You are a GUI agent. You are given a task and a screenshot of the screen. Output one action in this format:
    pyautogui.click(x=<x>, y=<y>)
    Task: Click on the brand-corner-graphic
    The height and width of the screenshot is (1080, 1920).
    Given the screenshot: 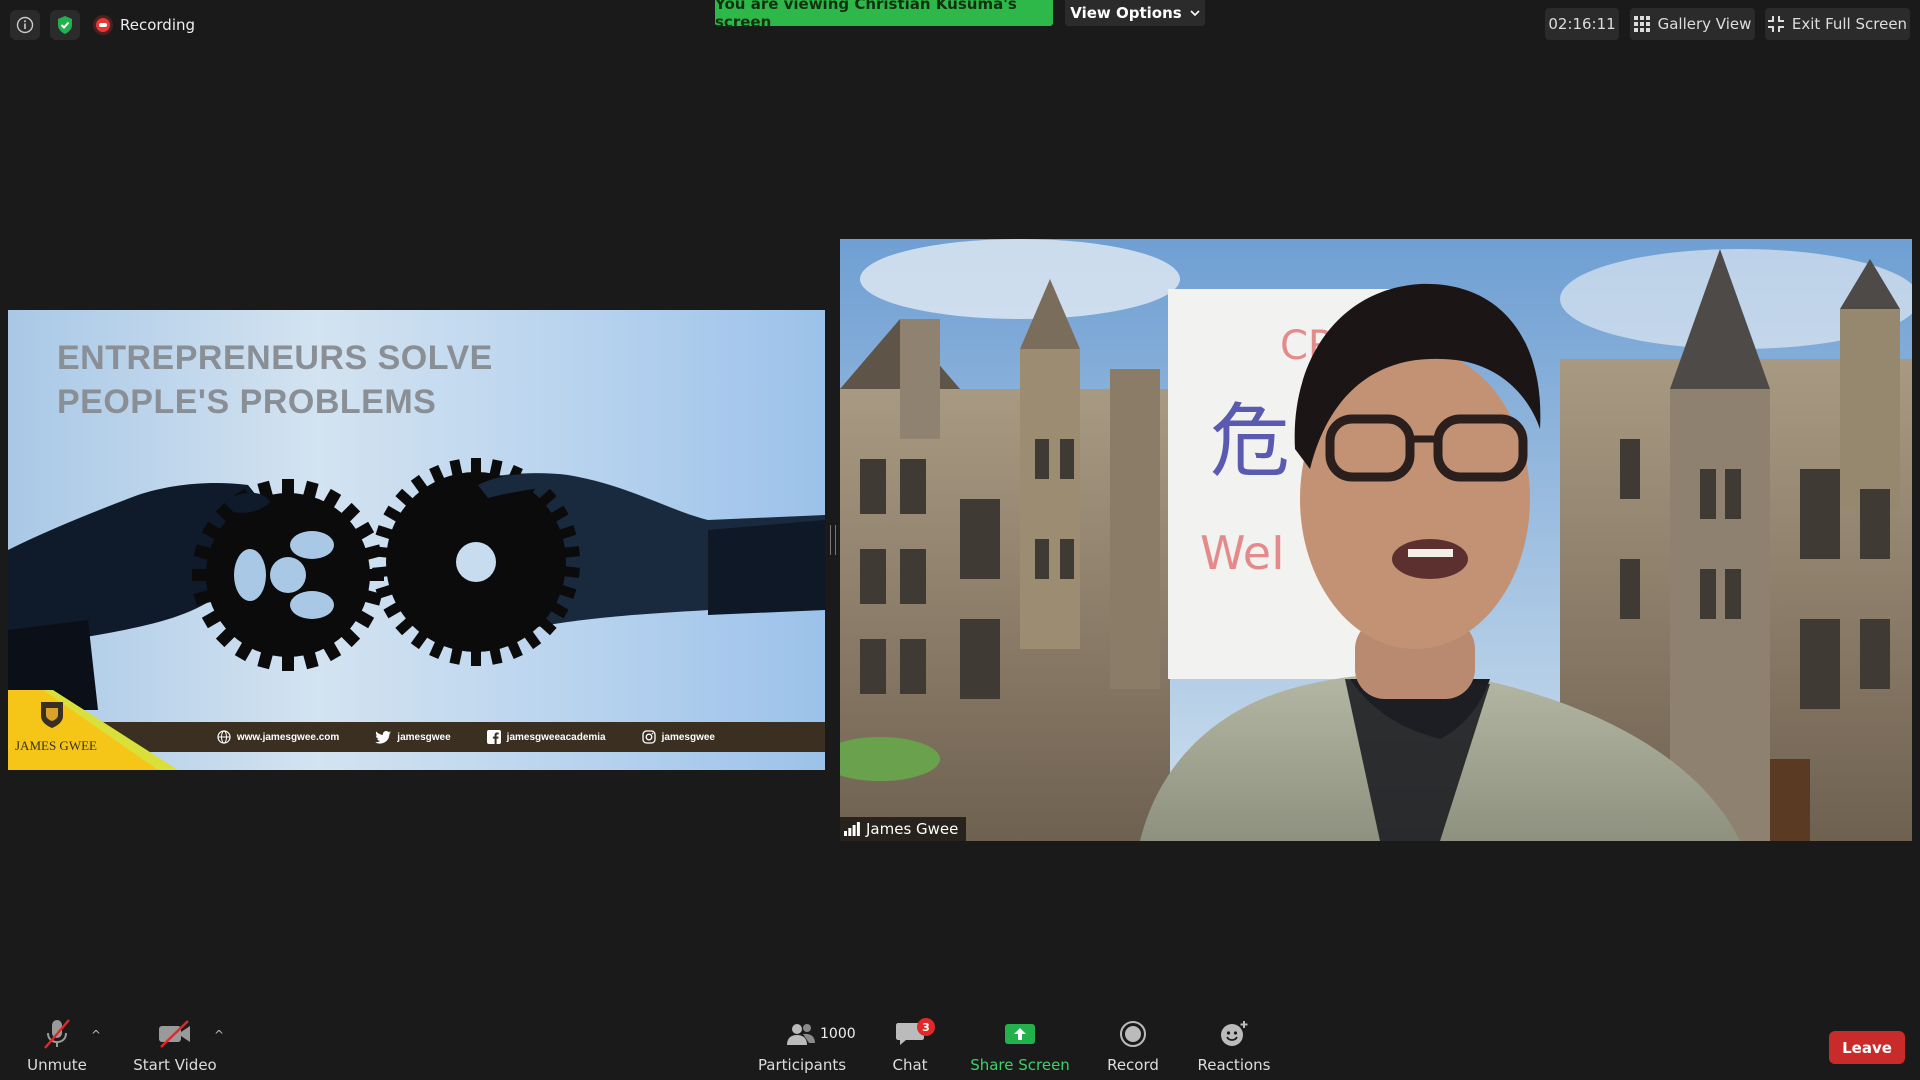 What is the action you would take?
    pyautogui.click(x=93, y=730)
    